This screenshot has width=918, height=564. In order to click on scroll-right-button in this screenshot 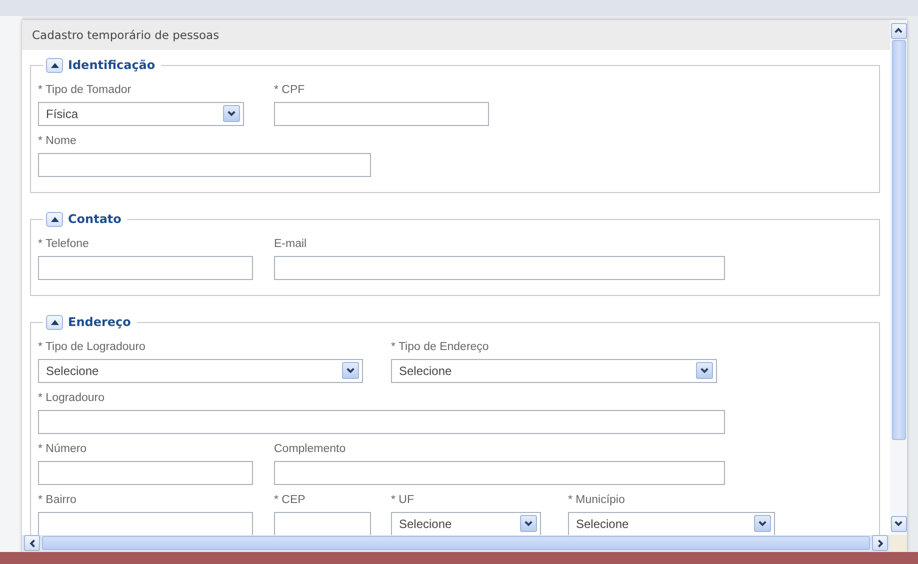, I will do `click(880, 543)`.